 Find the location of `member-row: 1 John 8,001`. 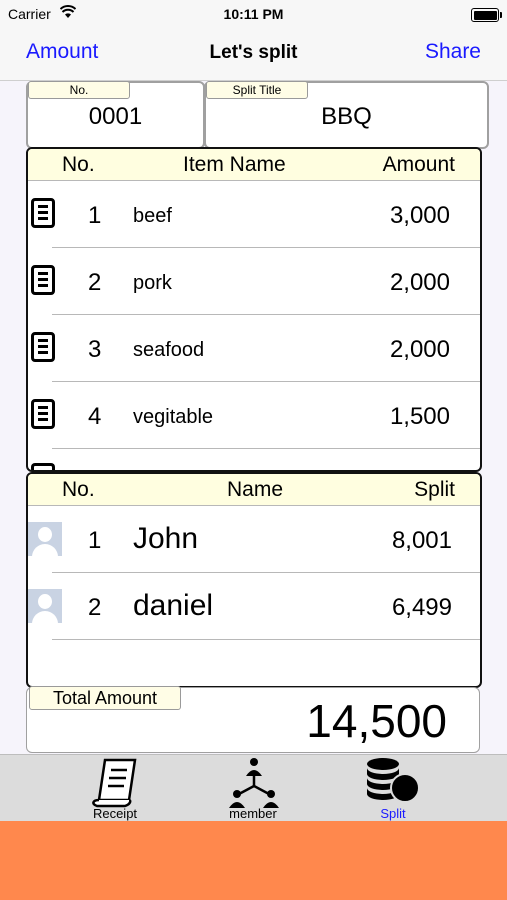

member-row: 1 John 8,001 is located at coordinates (254, 539).